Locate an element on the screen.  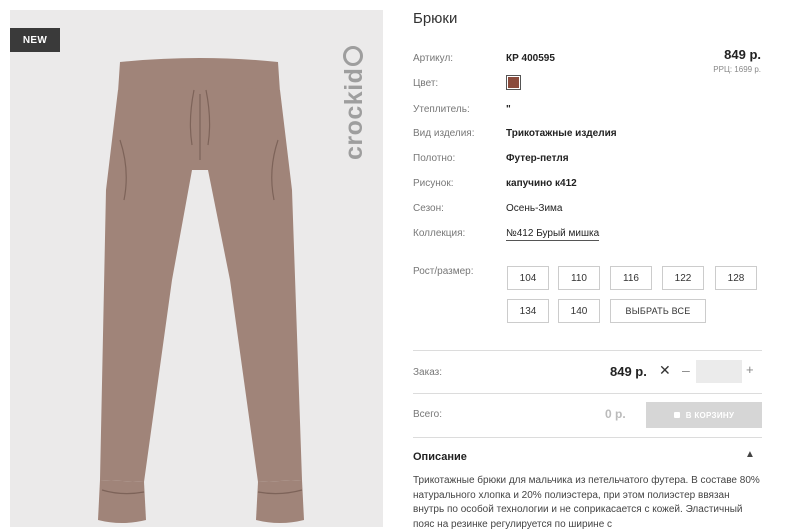
brand-mark-icon is located at coordinates (353, 55).